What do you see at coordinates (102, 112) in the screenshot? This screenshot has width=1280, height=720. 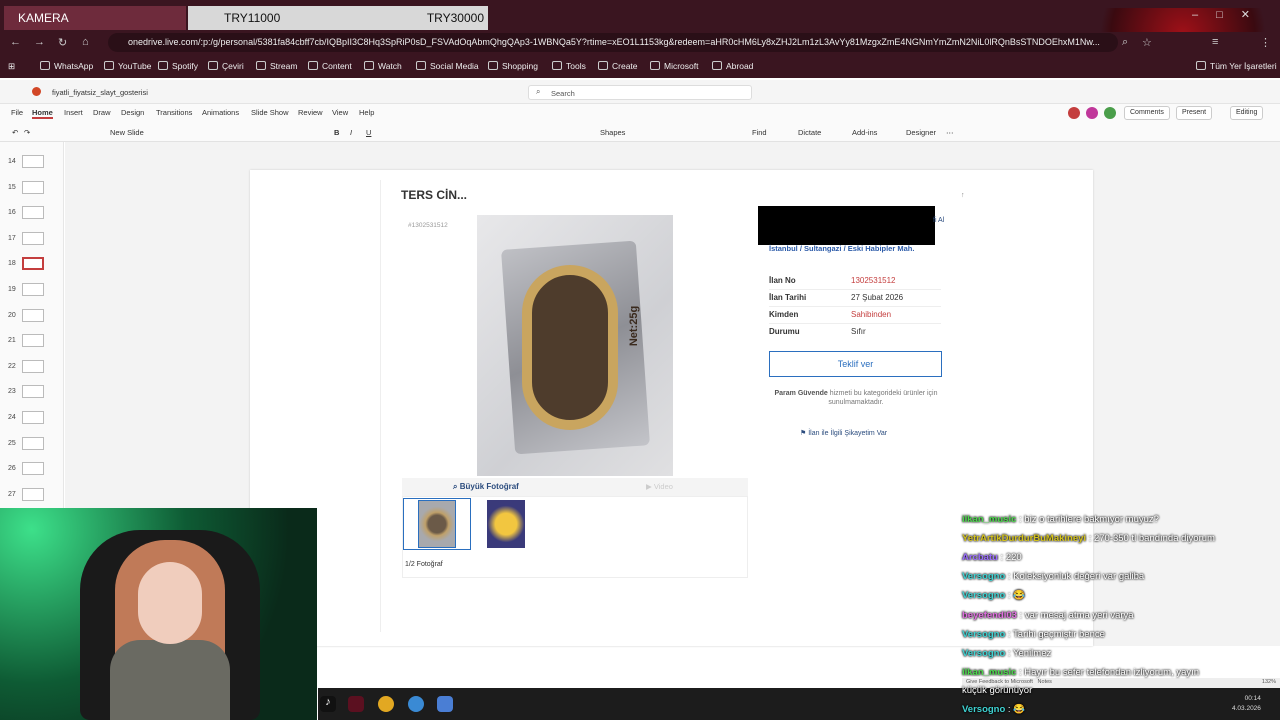 I see `menu-draw: Draw` at bounding box center [102, 112].